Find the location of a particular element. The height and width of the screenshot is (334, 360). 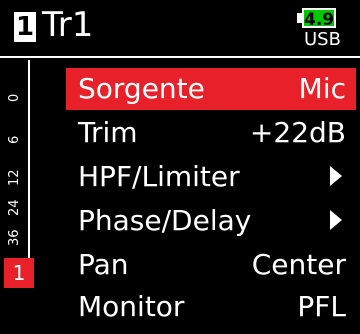

battery-level: 4.9 is located at coordinates (319, 20).